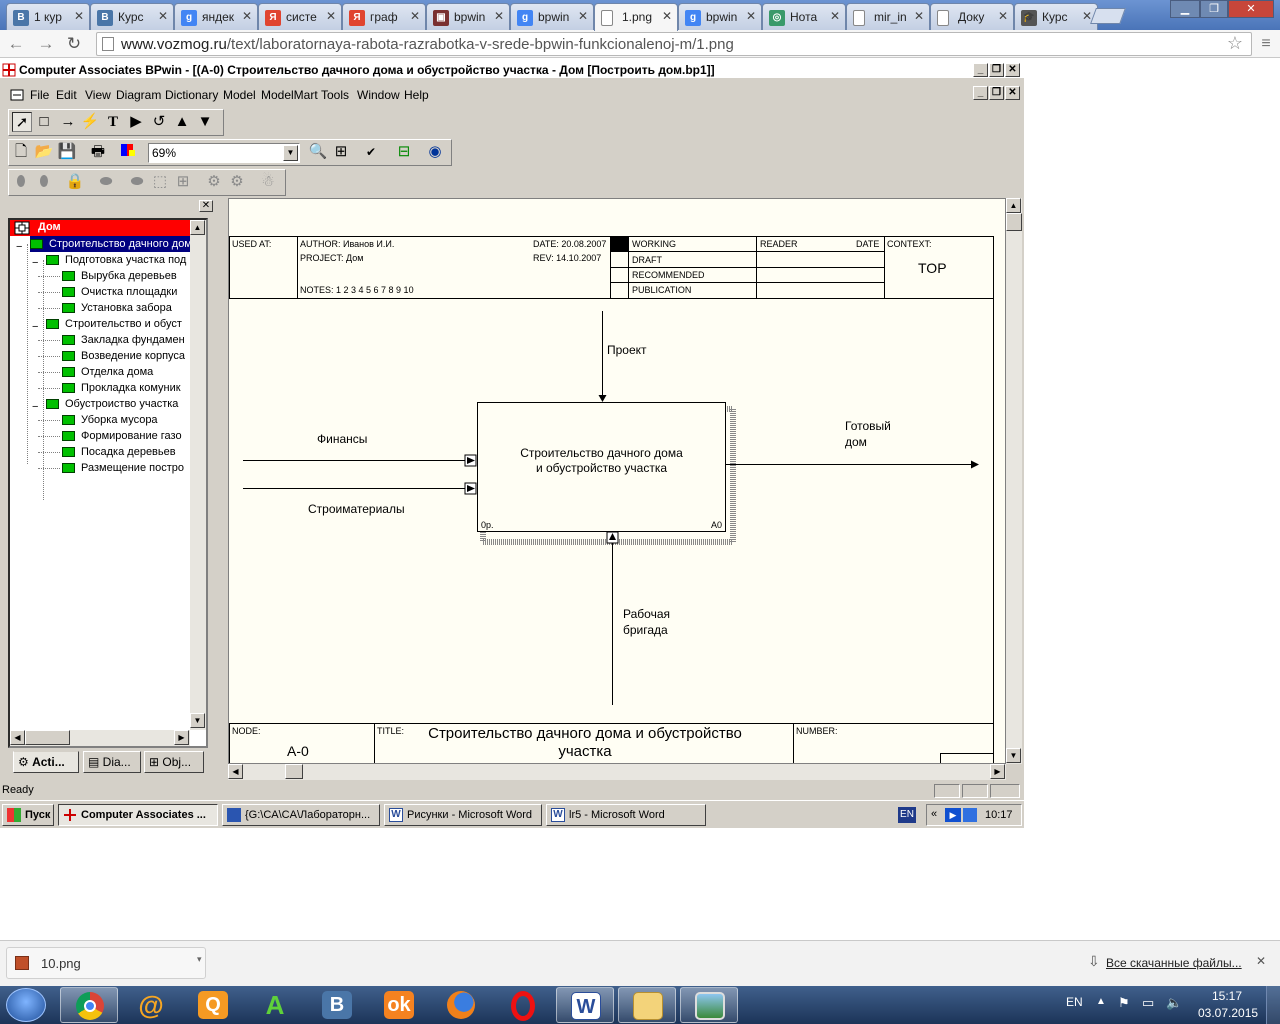  Describe the element at coordinates (399, 1005) in the screenshot. I see `taskbar-odnoklassniki: ok` at that location.